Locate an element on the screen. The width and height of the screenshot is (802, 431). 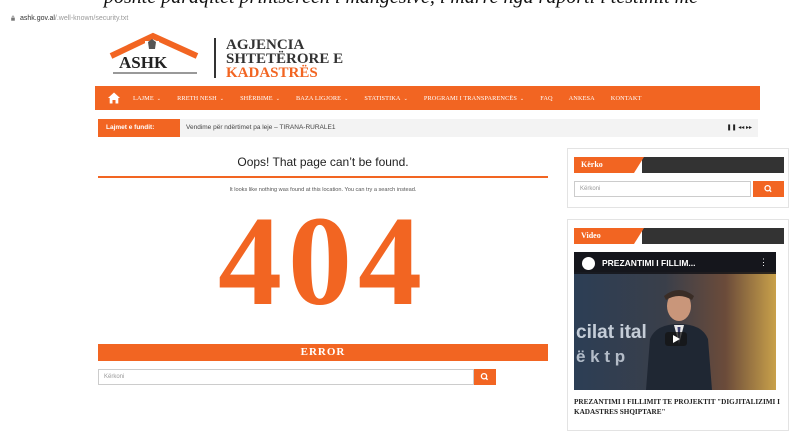
agency-name-line2: SHTETËRORE E is located at coordinates (285, 59).